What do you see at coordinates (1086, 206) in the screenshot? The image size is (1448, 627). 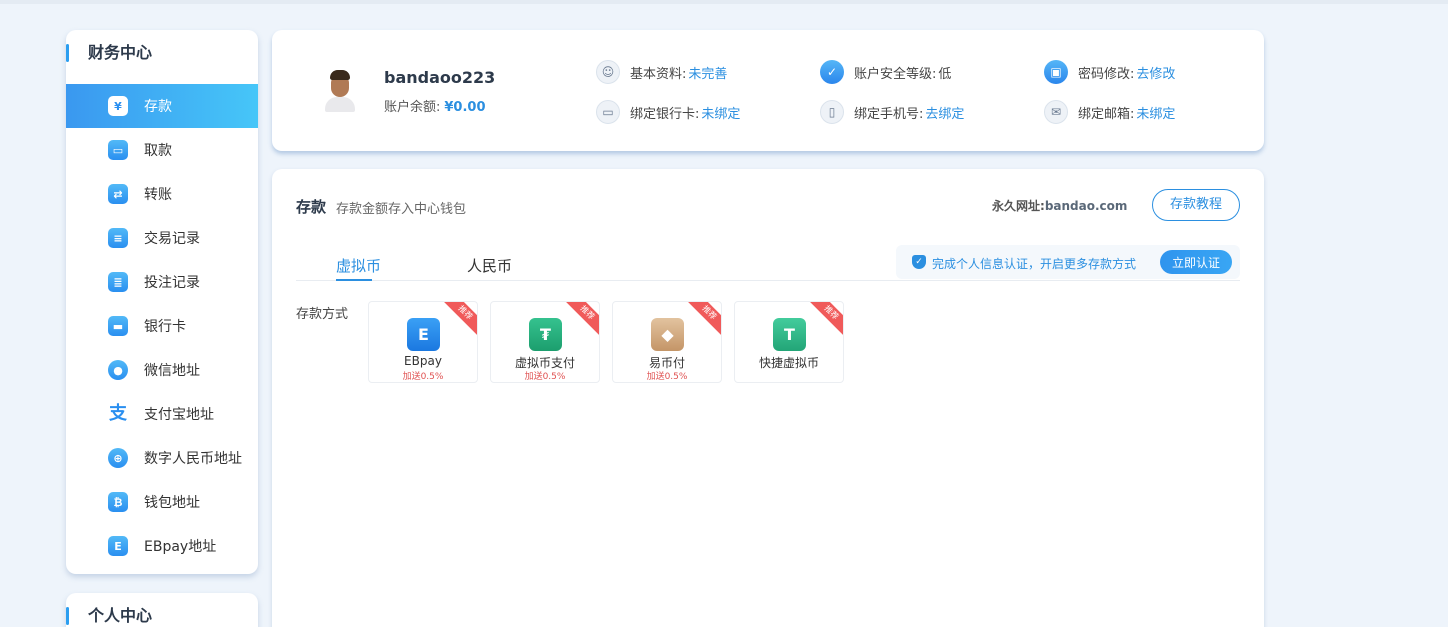 I see `permanent-url-value: bandao.com` at bounding box center [1086, 206].